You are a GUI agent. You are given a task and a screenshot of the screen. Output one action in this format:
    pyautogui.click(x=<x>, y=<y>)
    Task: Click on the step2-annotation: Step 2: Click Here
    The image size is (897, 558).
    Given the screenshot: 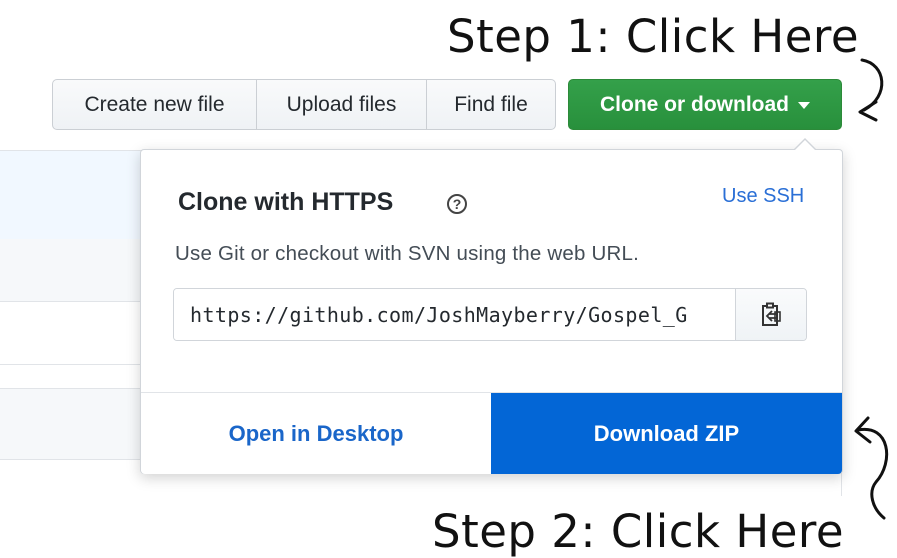 What is the action you would take?
    pyautogui.click(x=638, y=531)
    